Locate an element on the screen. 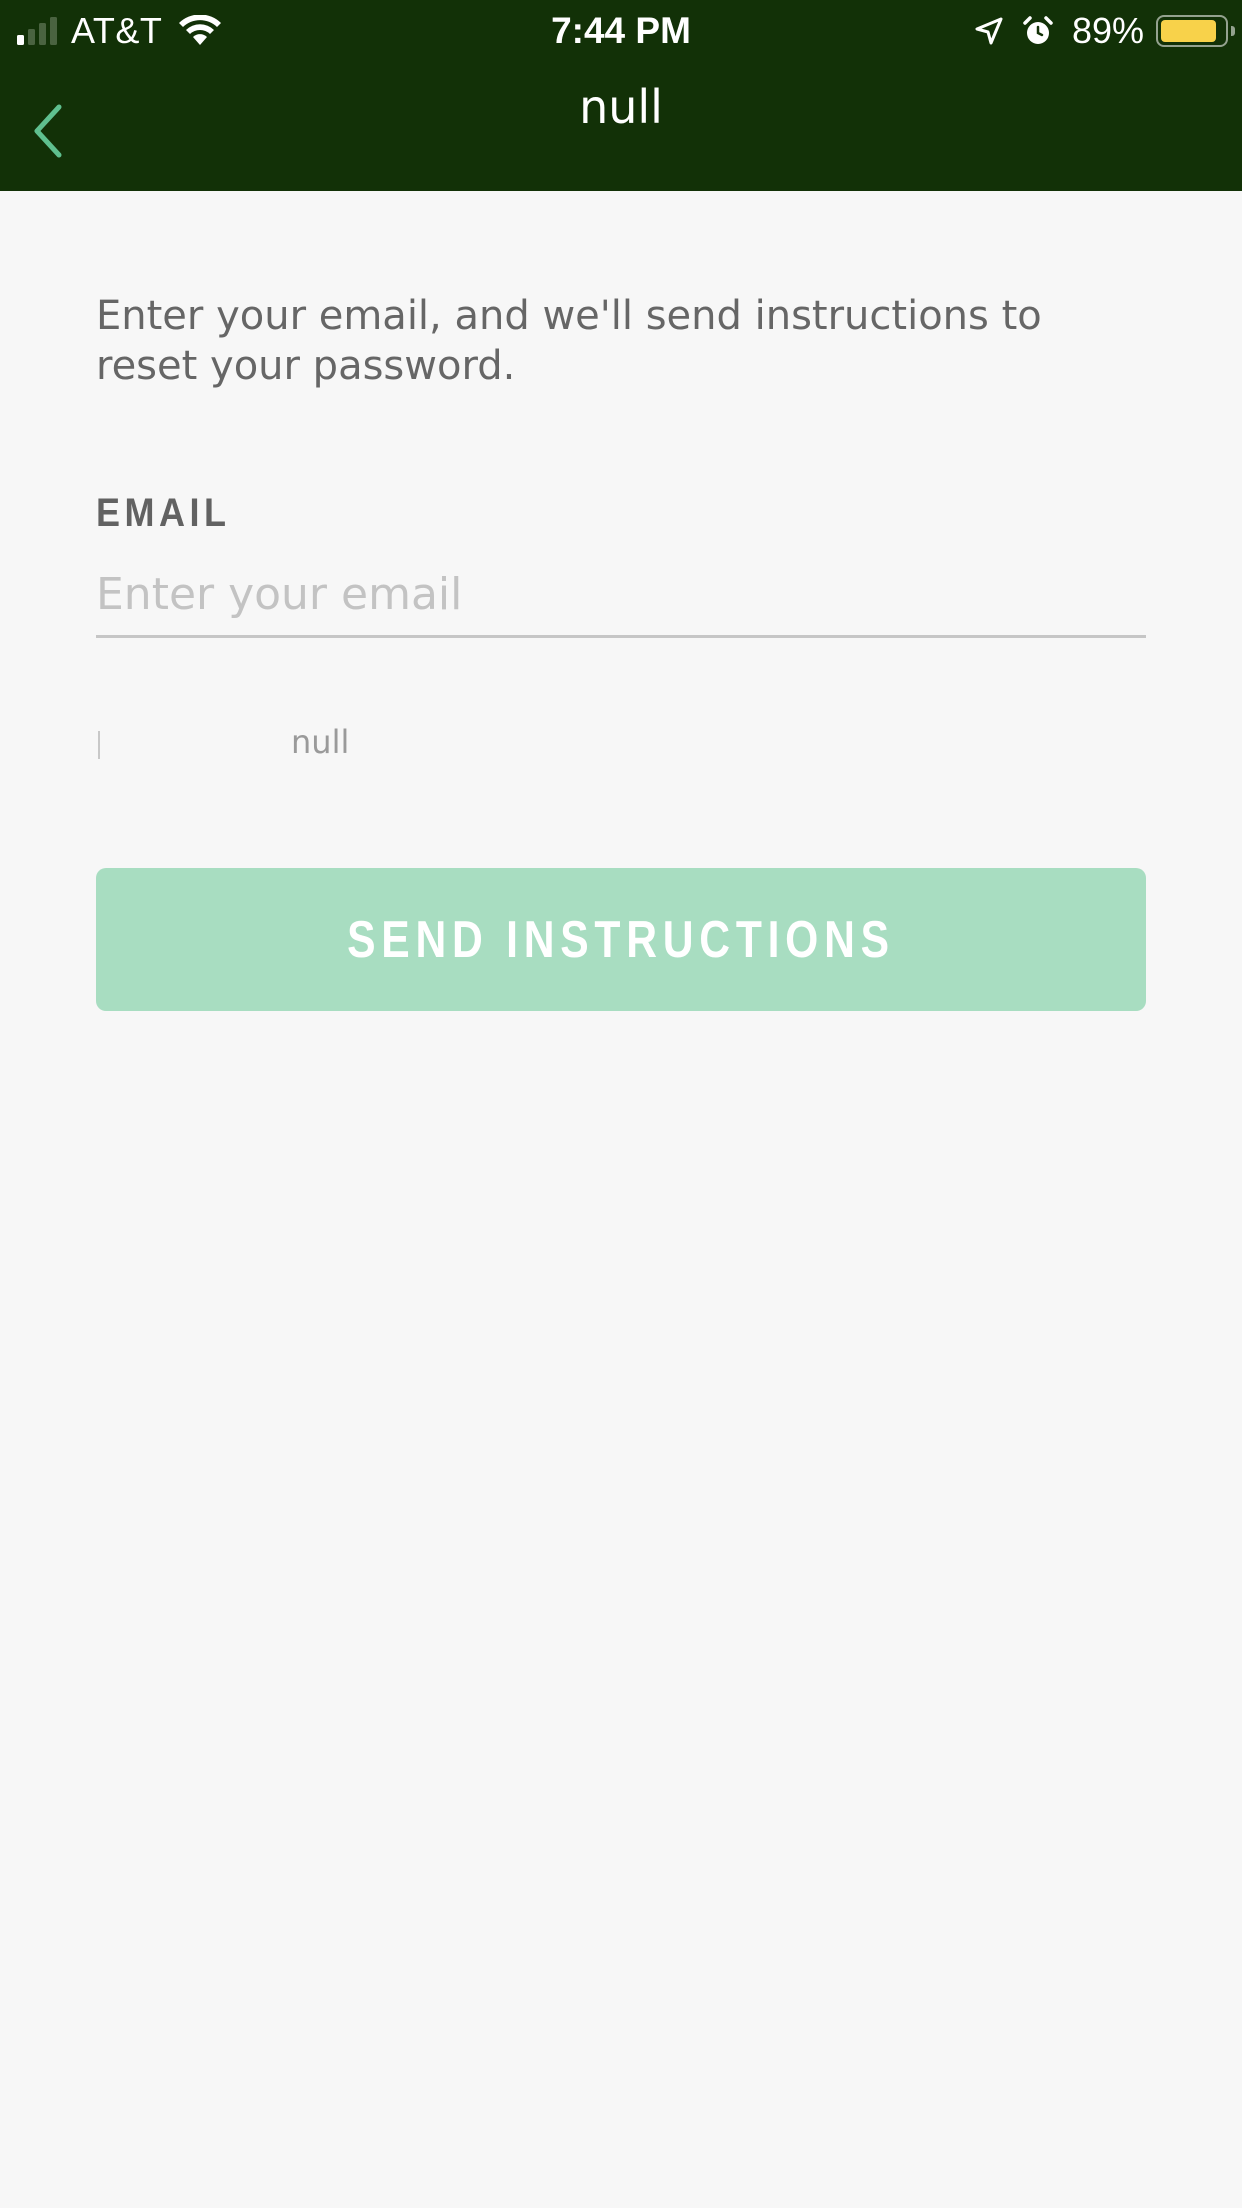 This screenshot has height=2208, width=1242. caption-text: null is located at coordinates (320, 742).